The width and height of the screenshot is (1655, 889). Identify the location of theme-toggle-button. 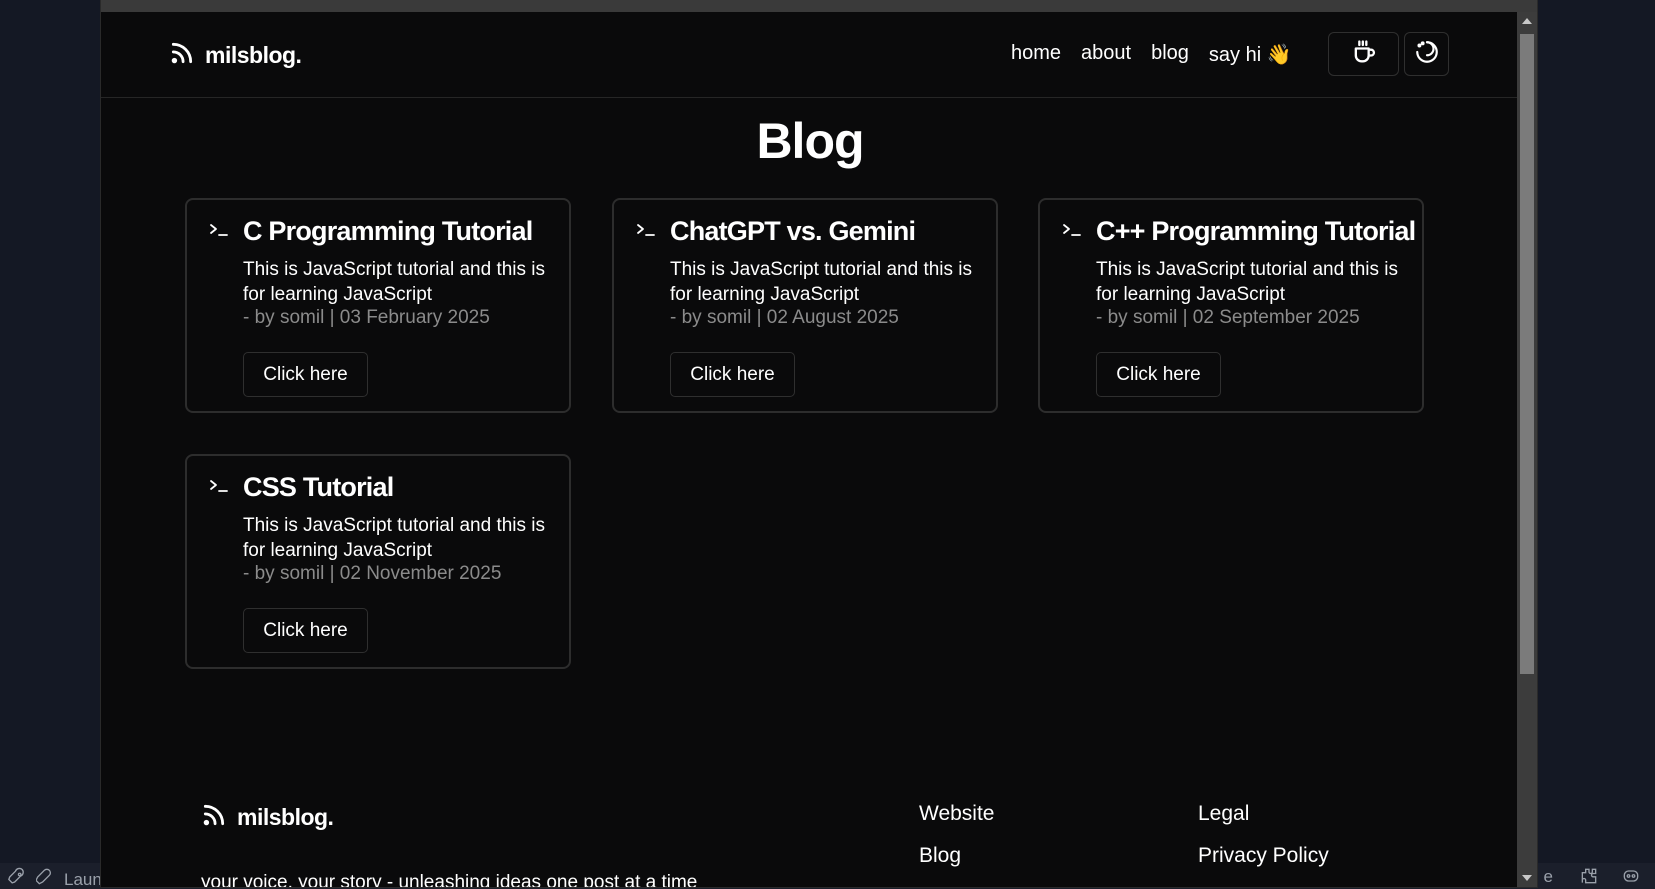
(1426, 54).